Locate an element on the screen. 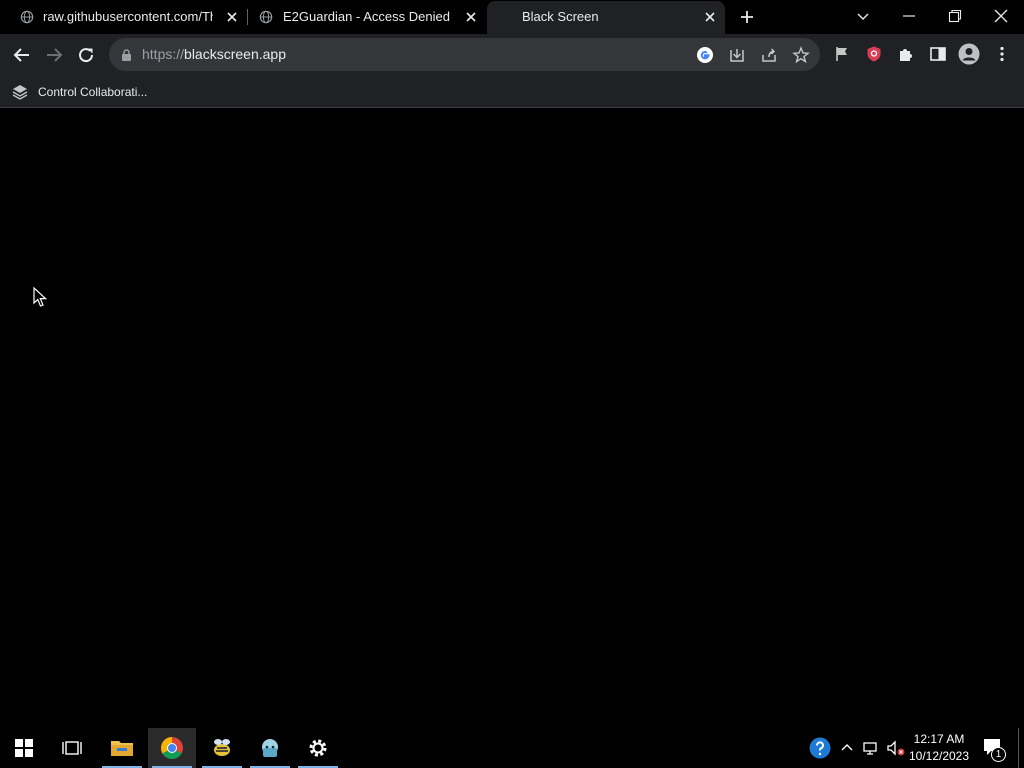 This screenshot has width=1024, height=768. chevron-up-icon is located at coordinates (847, 748).